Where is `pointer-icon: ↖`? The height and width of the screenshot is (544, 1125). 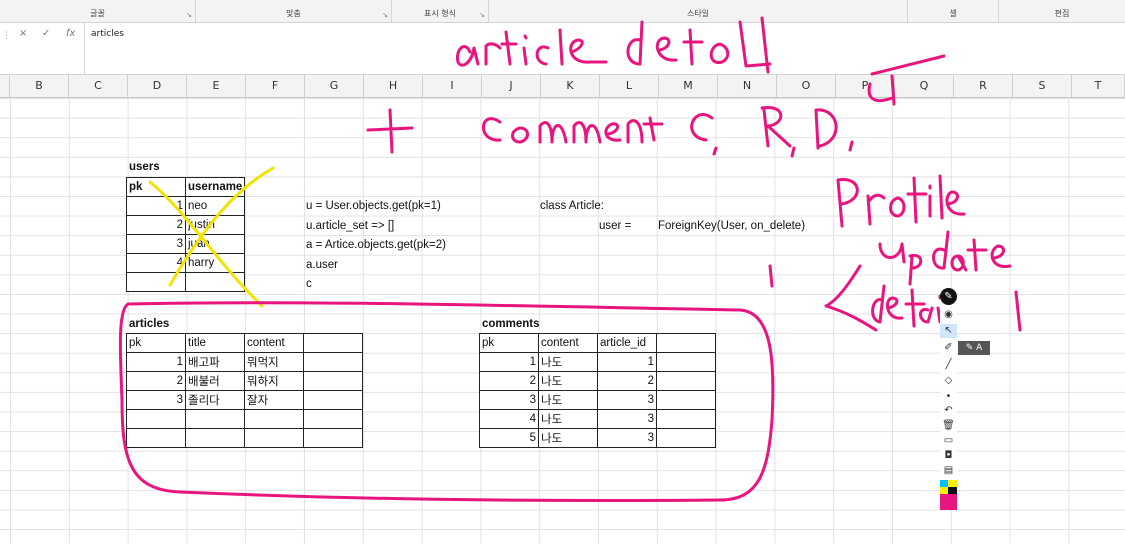 pointer-icon: ↖ is located at coordinates (948, 331).